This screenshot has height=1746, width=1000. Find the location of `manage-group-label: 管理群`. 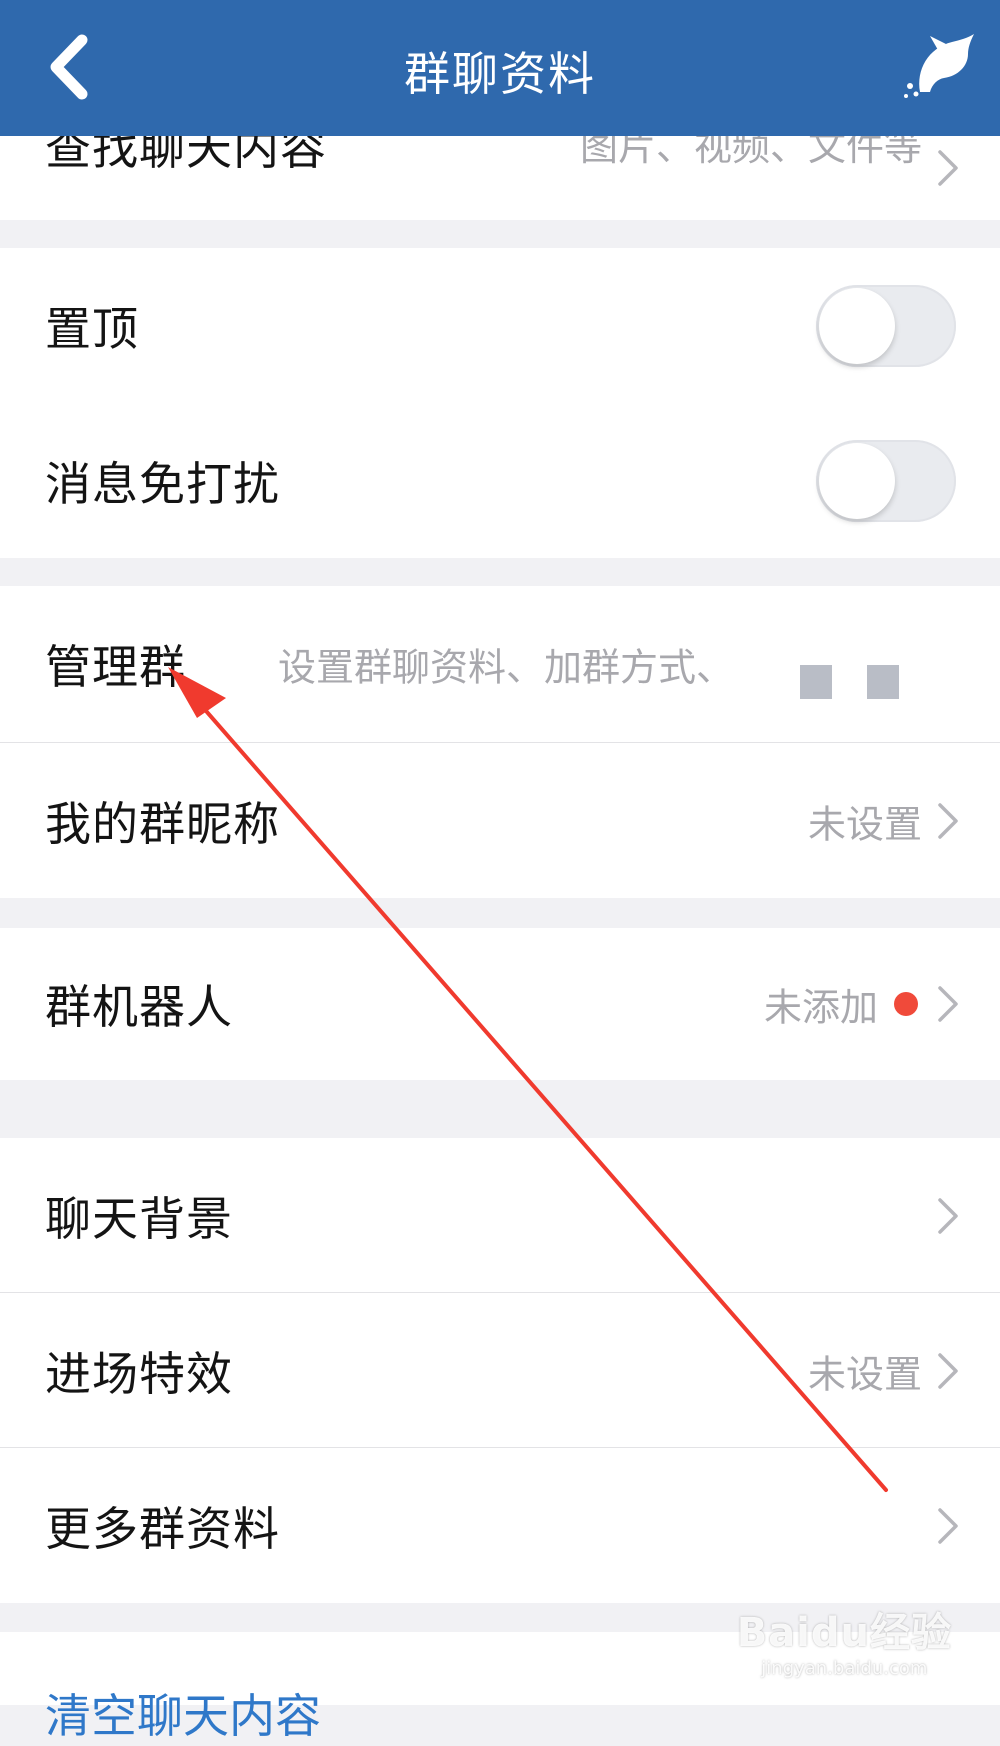

manage-group-label: 管理群 is located at coordinates (115, 667).